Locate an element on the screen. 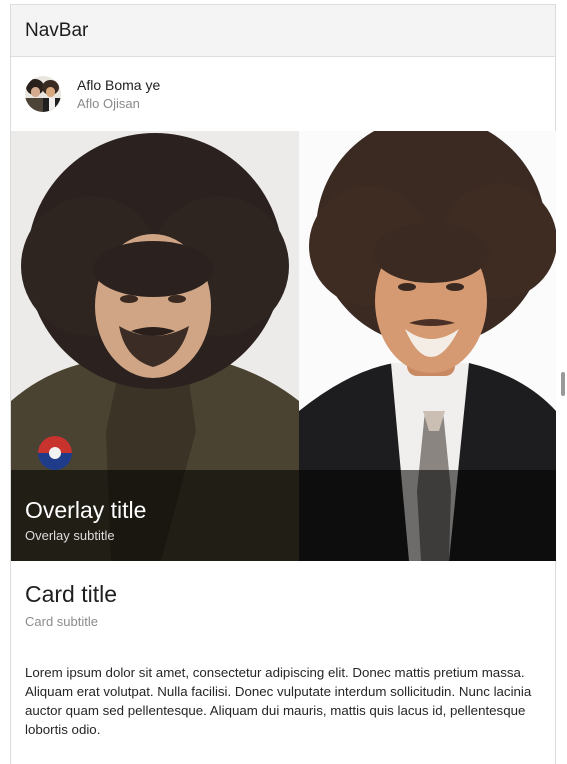 This screenshot has height=764, width=567. card-subtitle: Card subtitle is located at coordinates (61, 621).